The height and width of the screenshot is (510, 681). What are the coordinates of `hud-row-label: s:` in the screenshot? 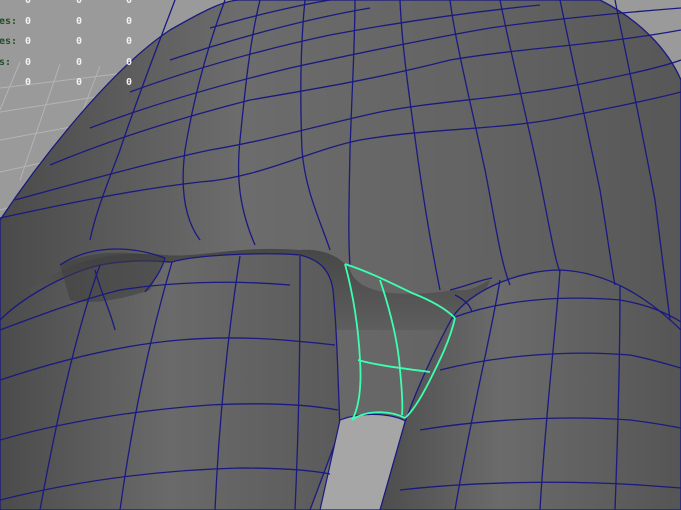 It's located at (6, 62).